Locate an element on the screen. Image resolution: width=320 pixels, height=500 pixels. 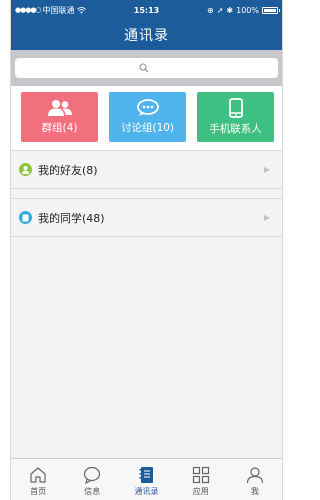
tab-label: 通讯录 is located at coordinates (146, 491).